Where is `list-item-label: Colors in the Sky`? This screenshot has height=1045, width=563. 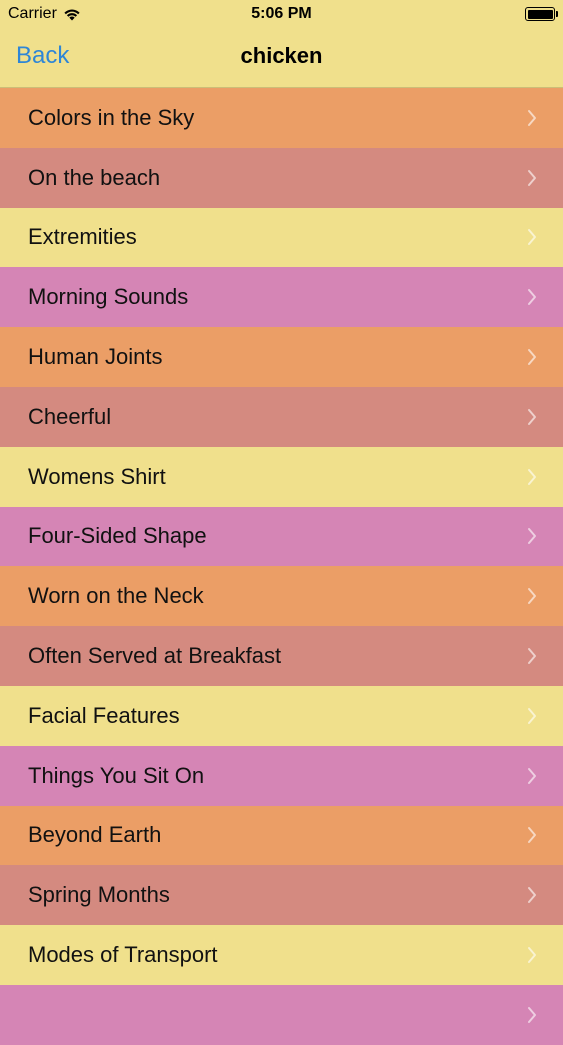
list-item-label: Colors in the Sky is located at coordinates (111, 117).